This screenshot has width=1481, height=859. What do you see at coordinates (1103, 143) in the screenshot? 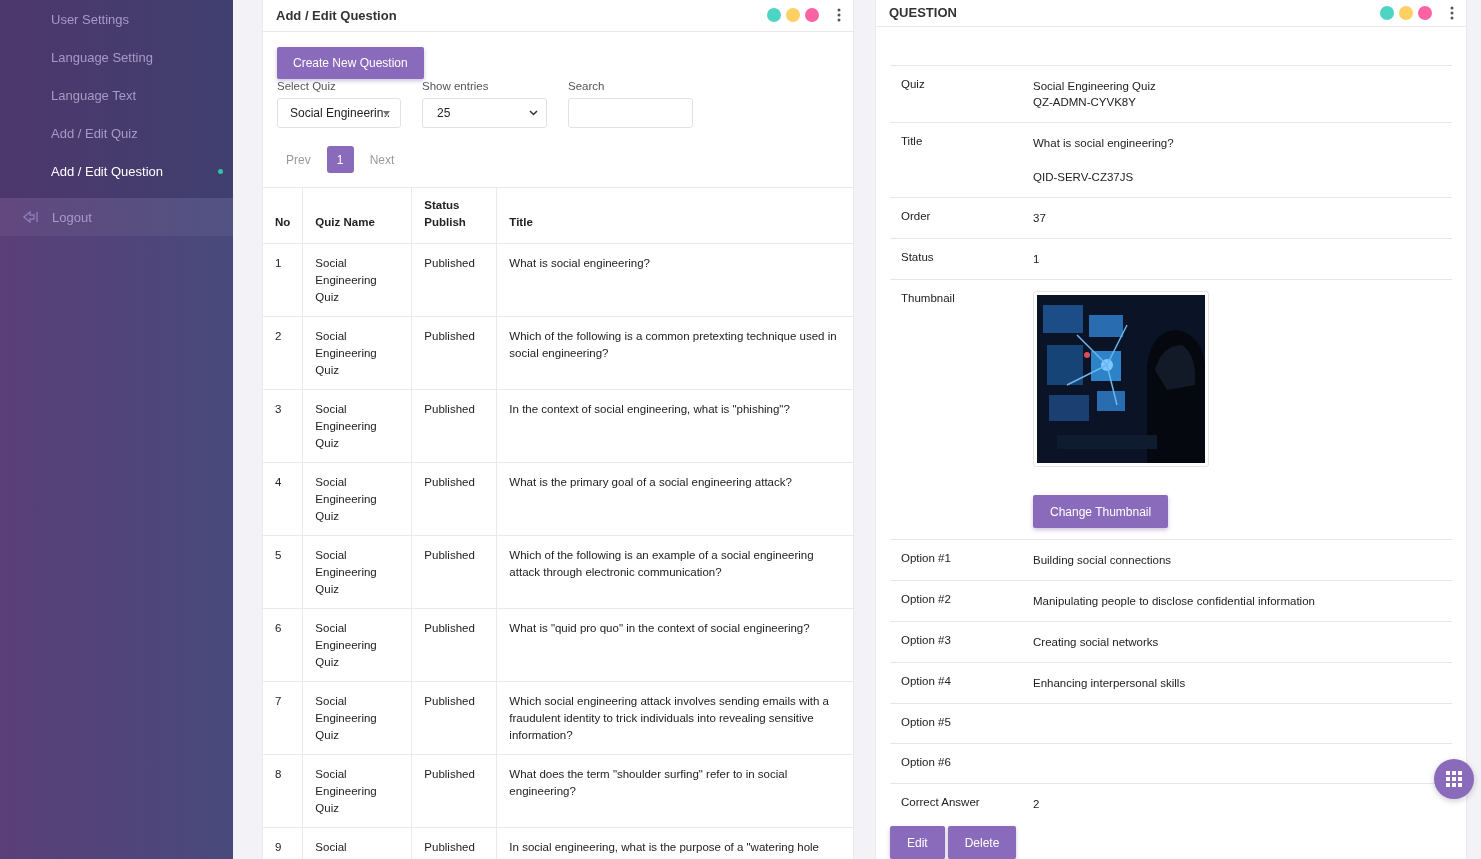
I see `field-value: What is social engineering?` at bounding box center [1103, 143].